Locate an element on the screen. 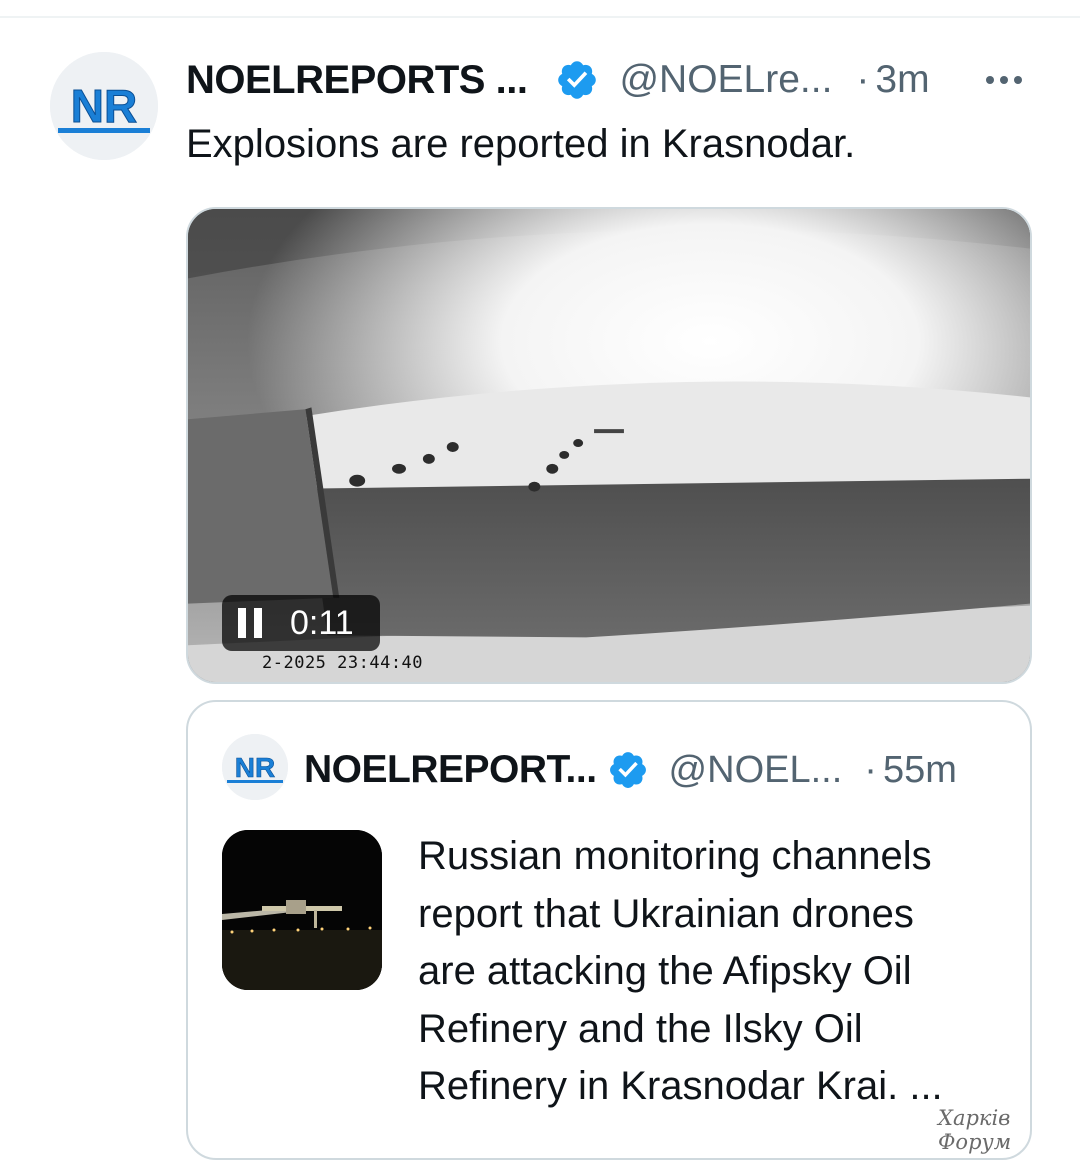 This screenshot has width=1080, height=1160. post-time: 3m is located at coordinates (902, 80).